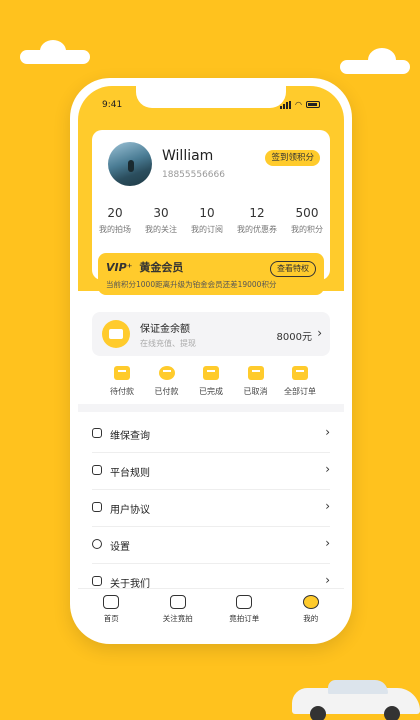 The image size is (420, 720). What do you see at coordinates (211, 434) in the screenshot?
I see `menu-item-maintenance-query: 维保查询 ›` at bounding box center [211, 434].